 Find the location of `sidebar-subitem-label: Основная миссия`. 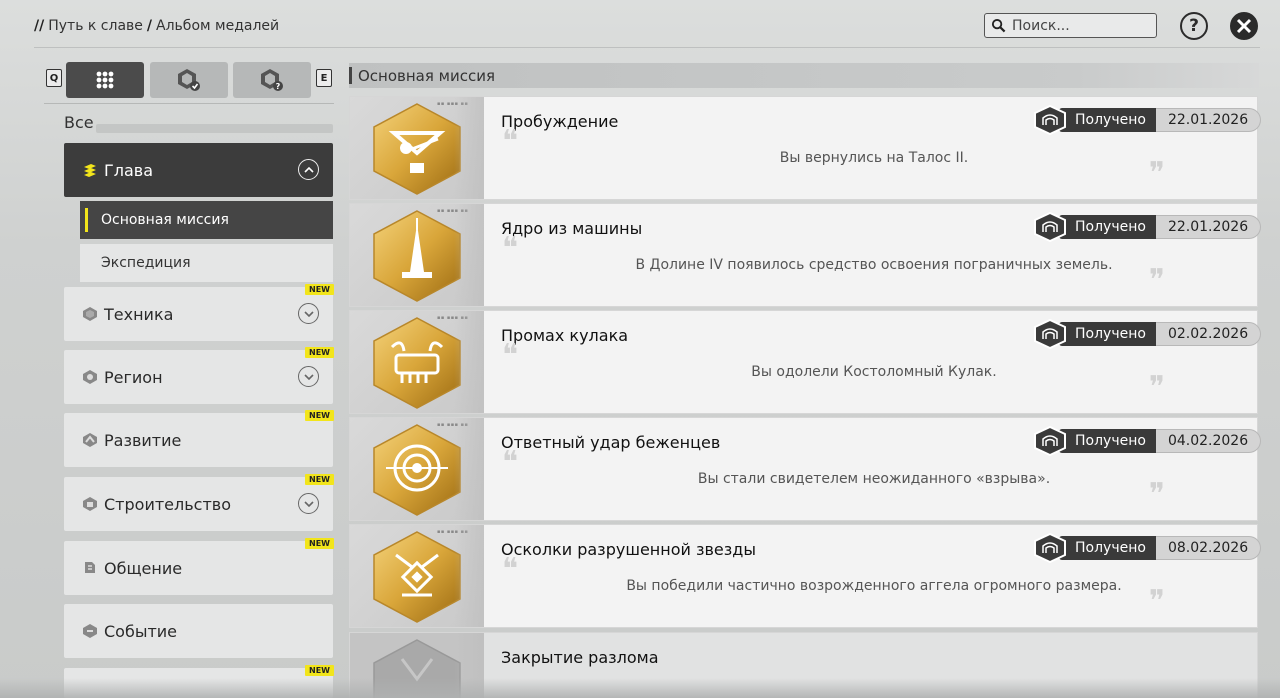

sidebar-subitem-label: Основная миссия is located at coordinates (165, 220).